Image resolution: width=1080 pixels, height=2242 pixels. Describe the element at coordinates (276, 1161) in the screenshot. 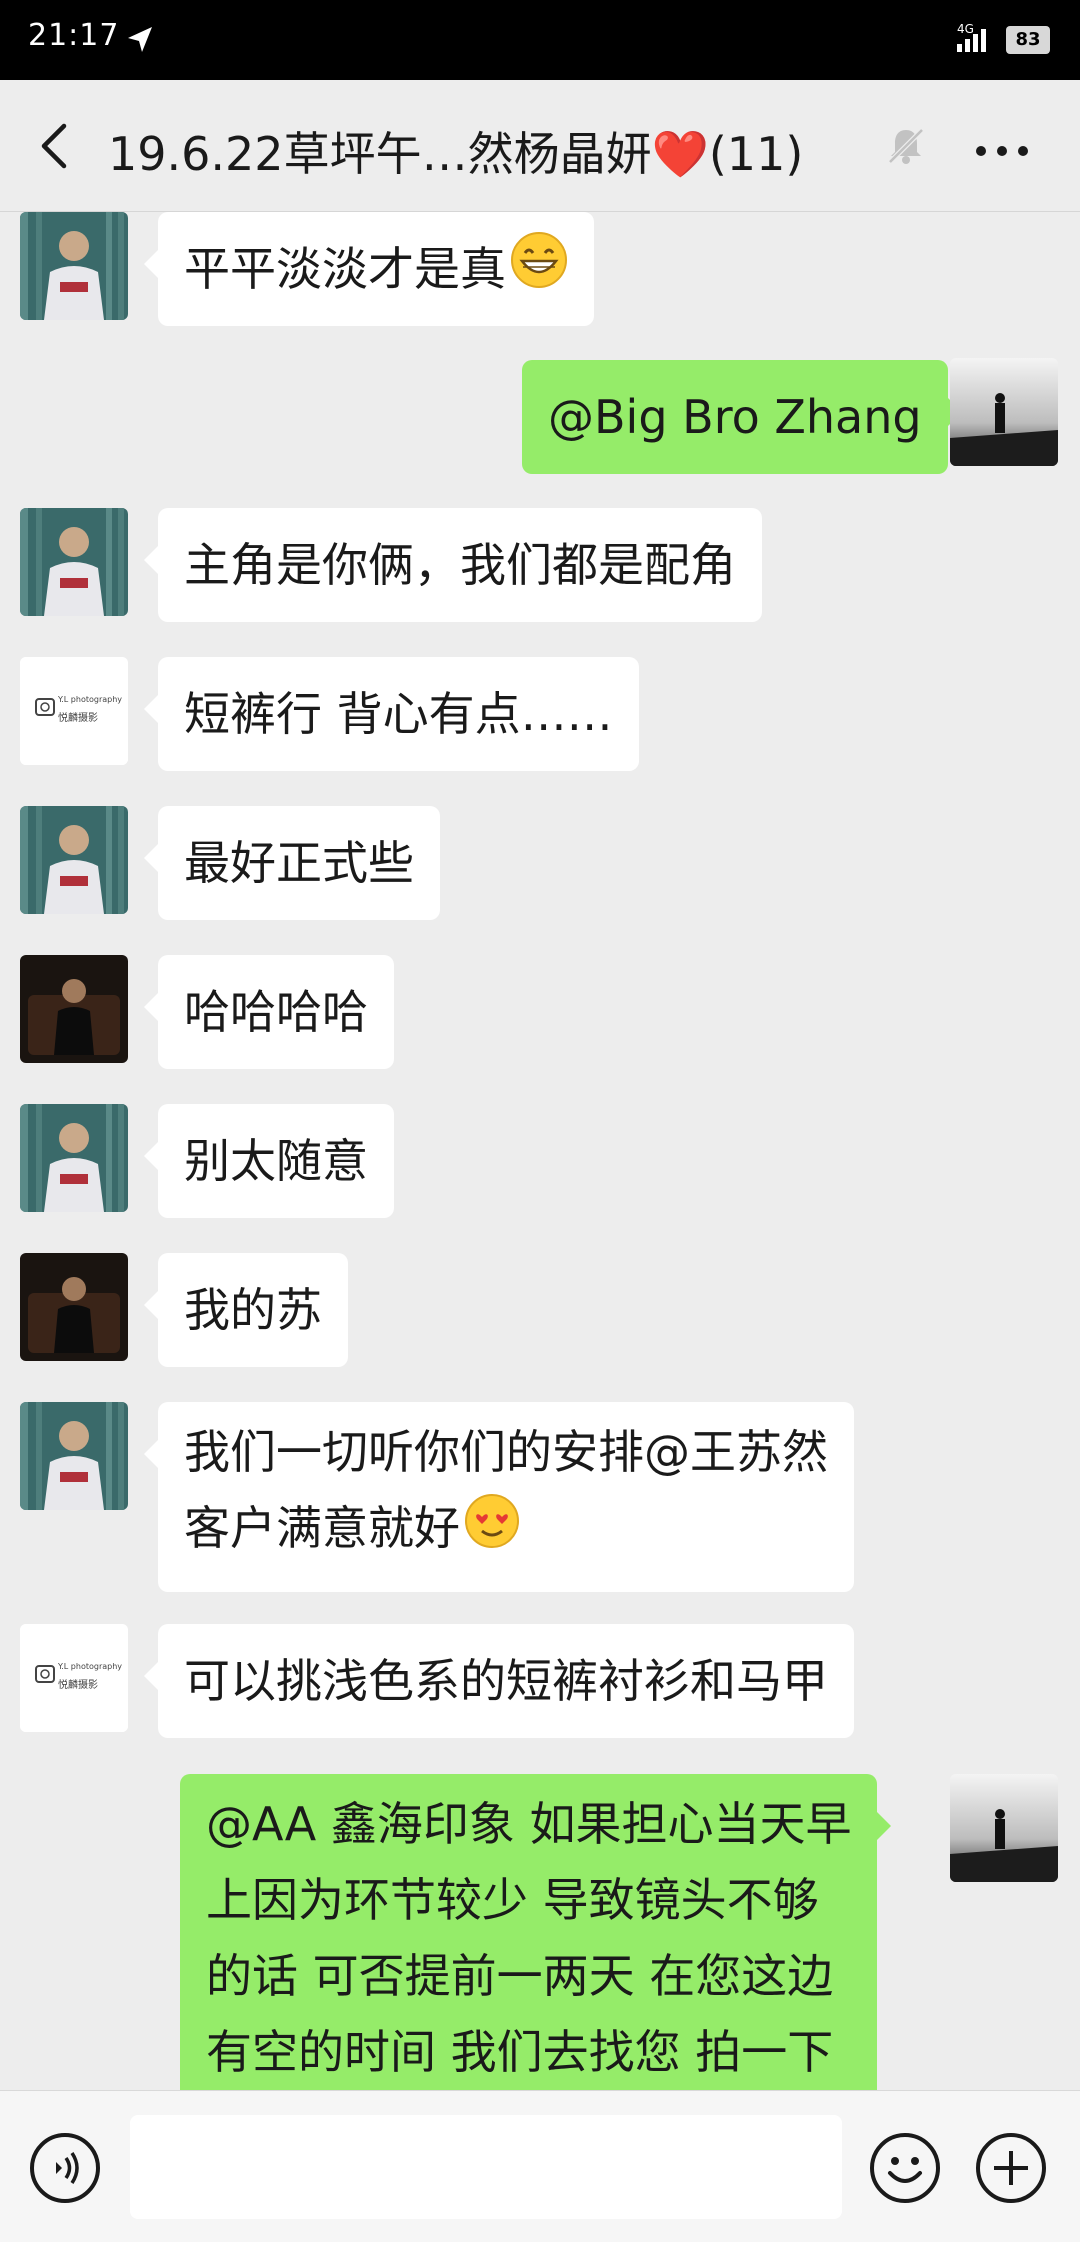

I see `message-text: 别太随意` at that location.